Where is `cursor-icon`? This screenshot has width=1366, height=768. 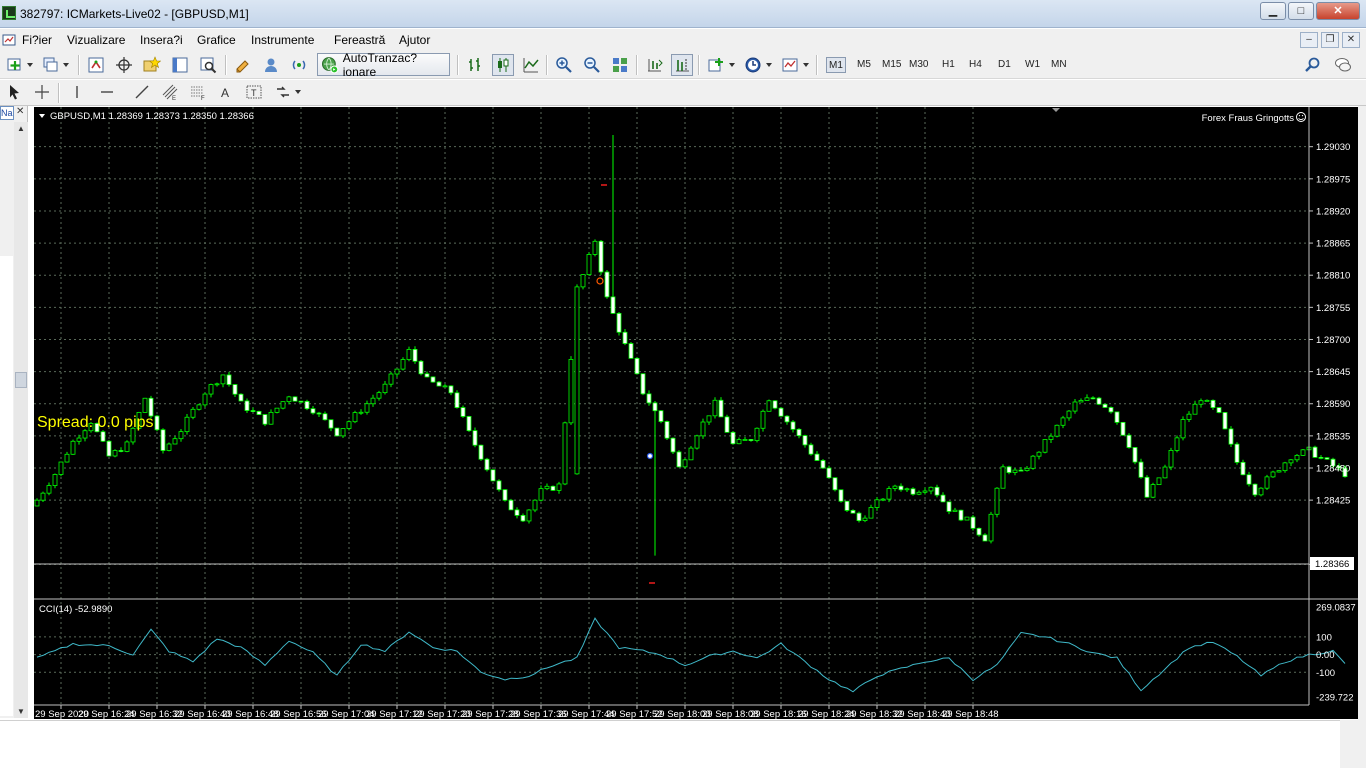
cursor-icon is located at coordinates (14, 92).